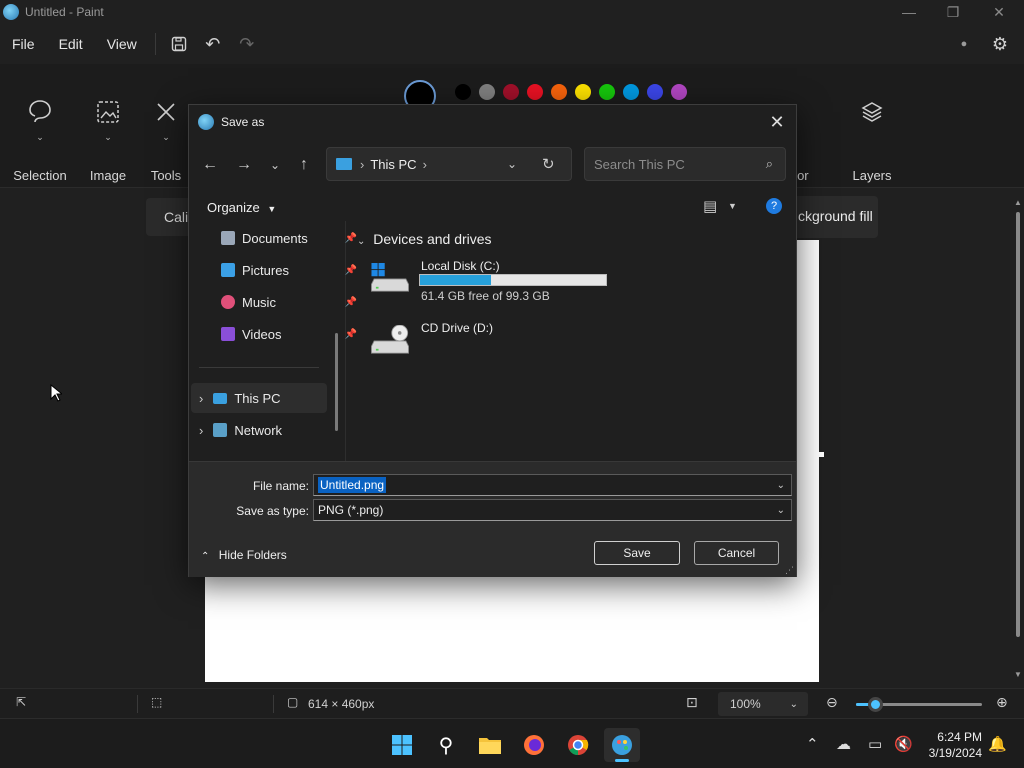 The width and height of the screenshot is (1024, 768). Describe the element at coordinates (210, 165) in the screenshot. I see `back-arrow-icon: ←` at that location.